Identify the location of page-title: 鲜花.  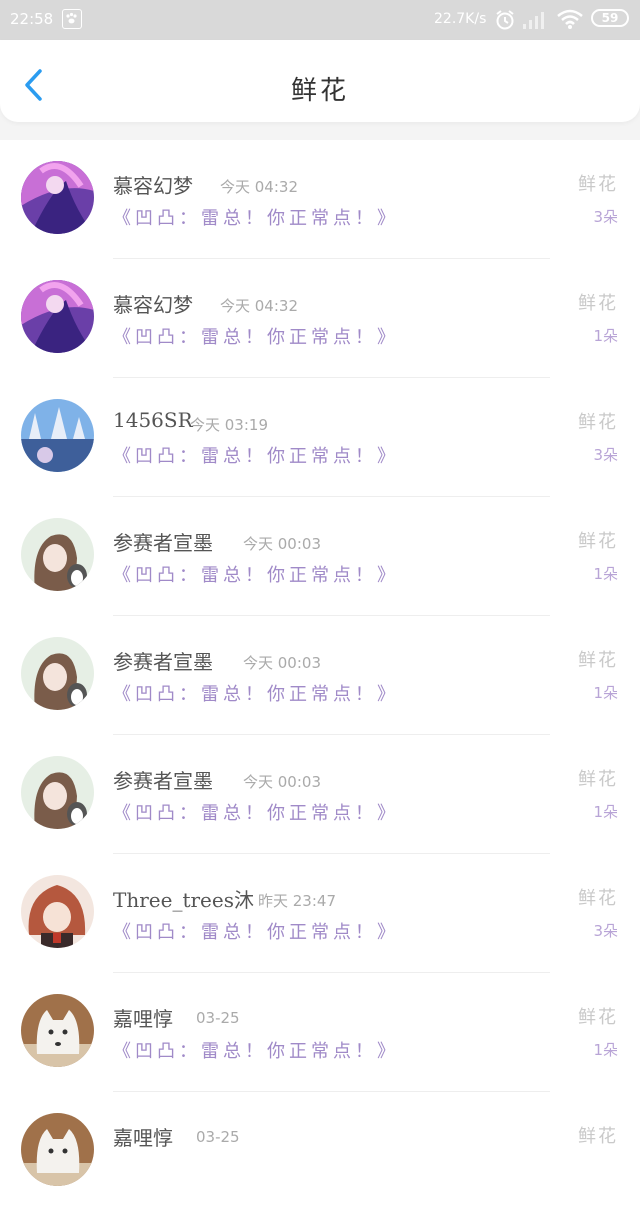
(319, 91).